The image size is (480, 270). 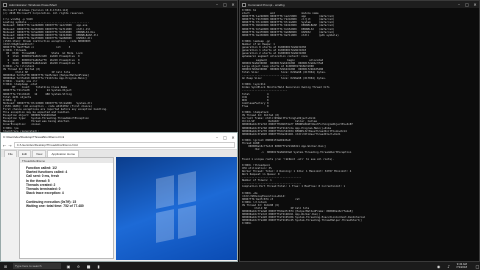 I want to click on menu-tab: Edit, so click(x=24, y=153).